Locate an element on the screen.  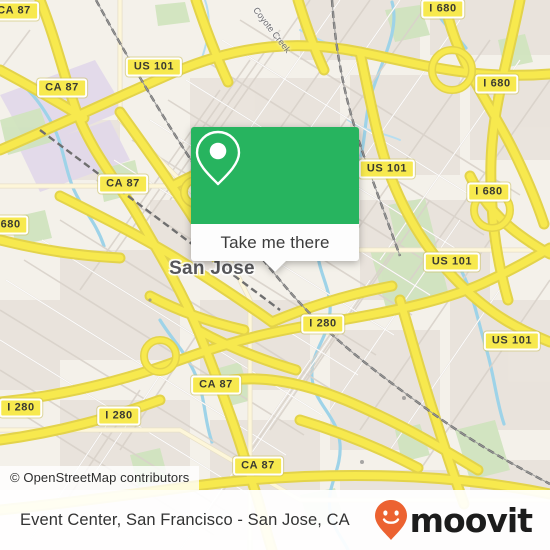
moovit-logo: moovit is located at coordinates (453, 520).